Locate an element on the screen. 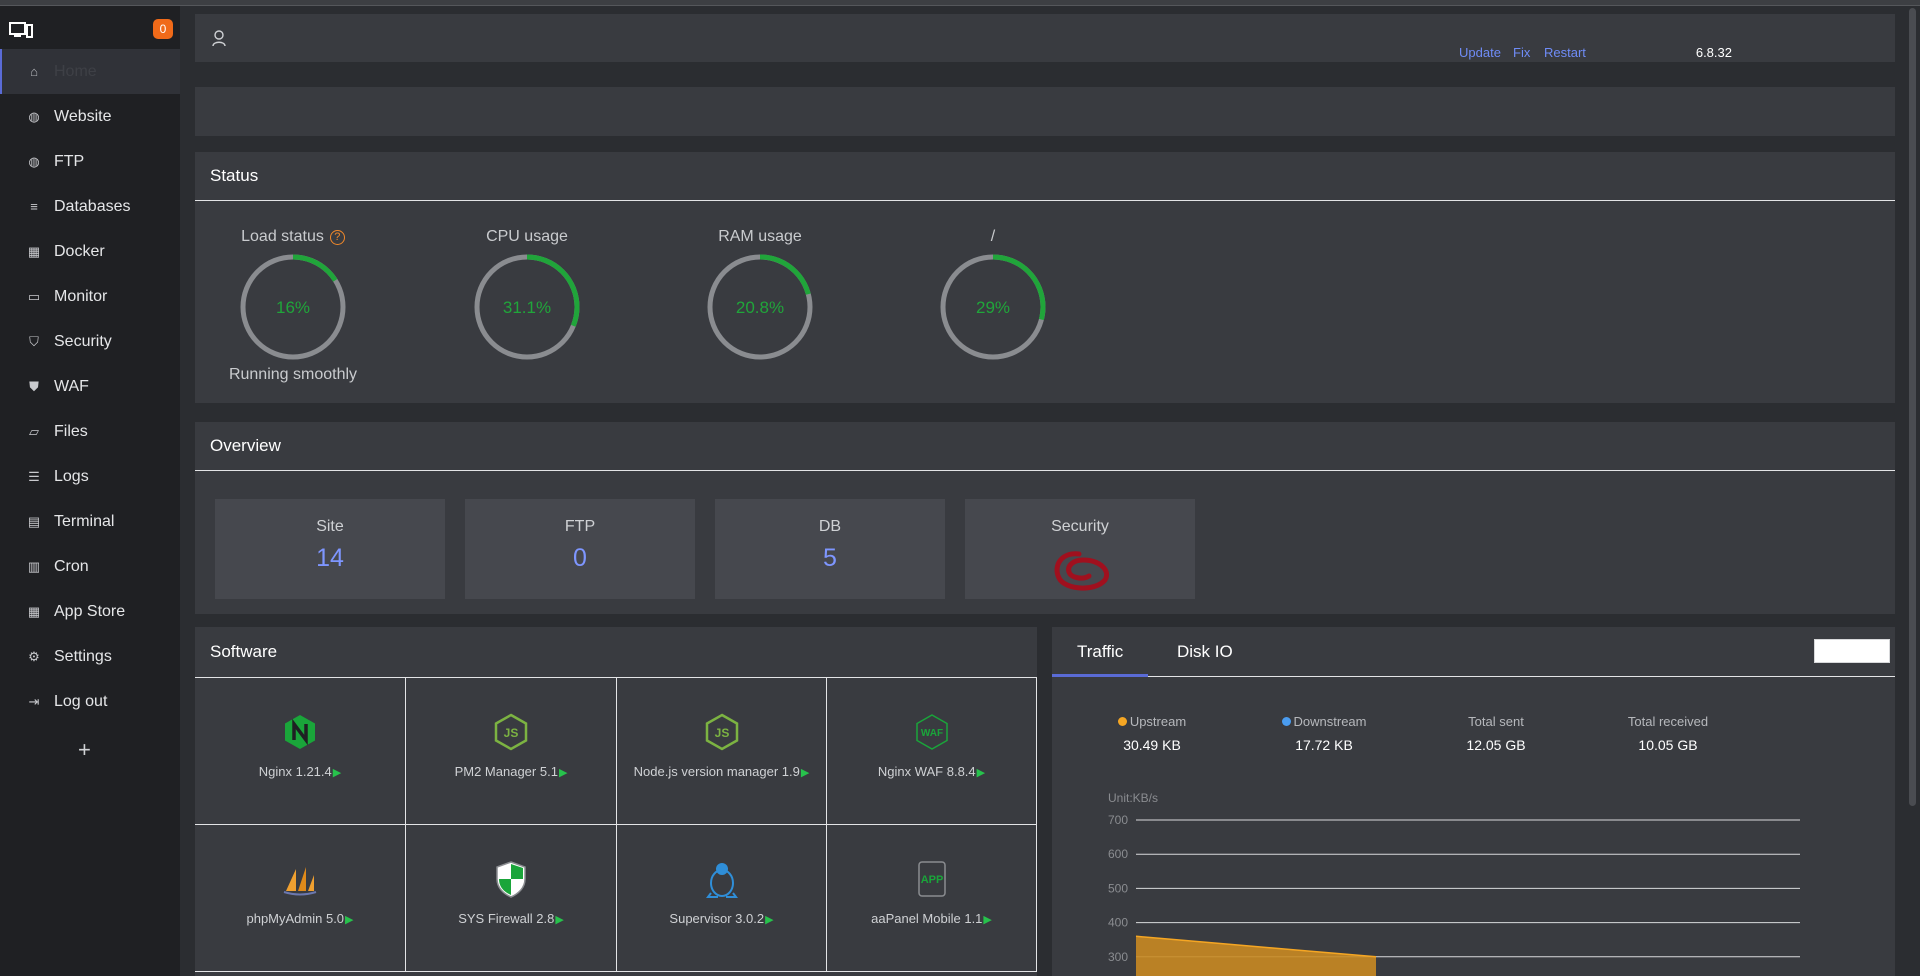 This screenshot has height=976, width=1920. traffic-stat: Downstream 17.72 KB is located at coordinates (1324, 733).